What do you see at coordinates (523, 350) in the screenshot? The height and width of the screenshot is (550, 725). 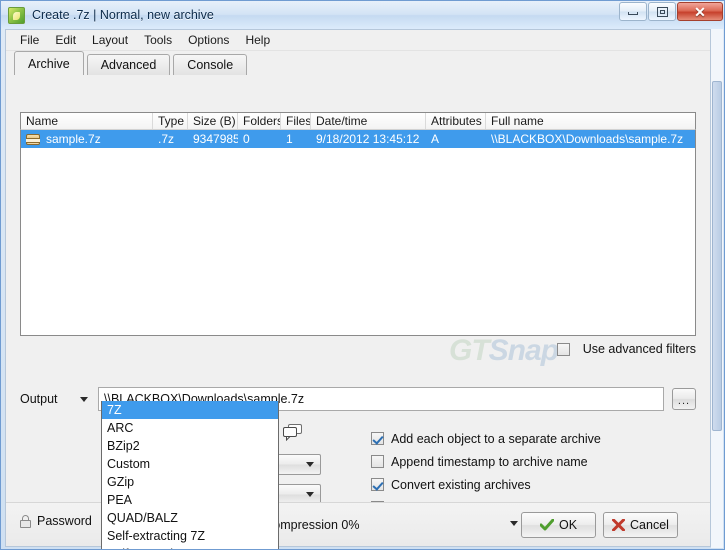 I see `watermark-text: Snap` at bounding box center [523, 350].